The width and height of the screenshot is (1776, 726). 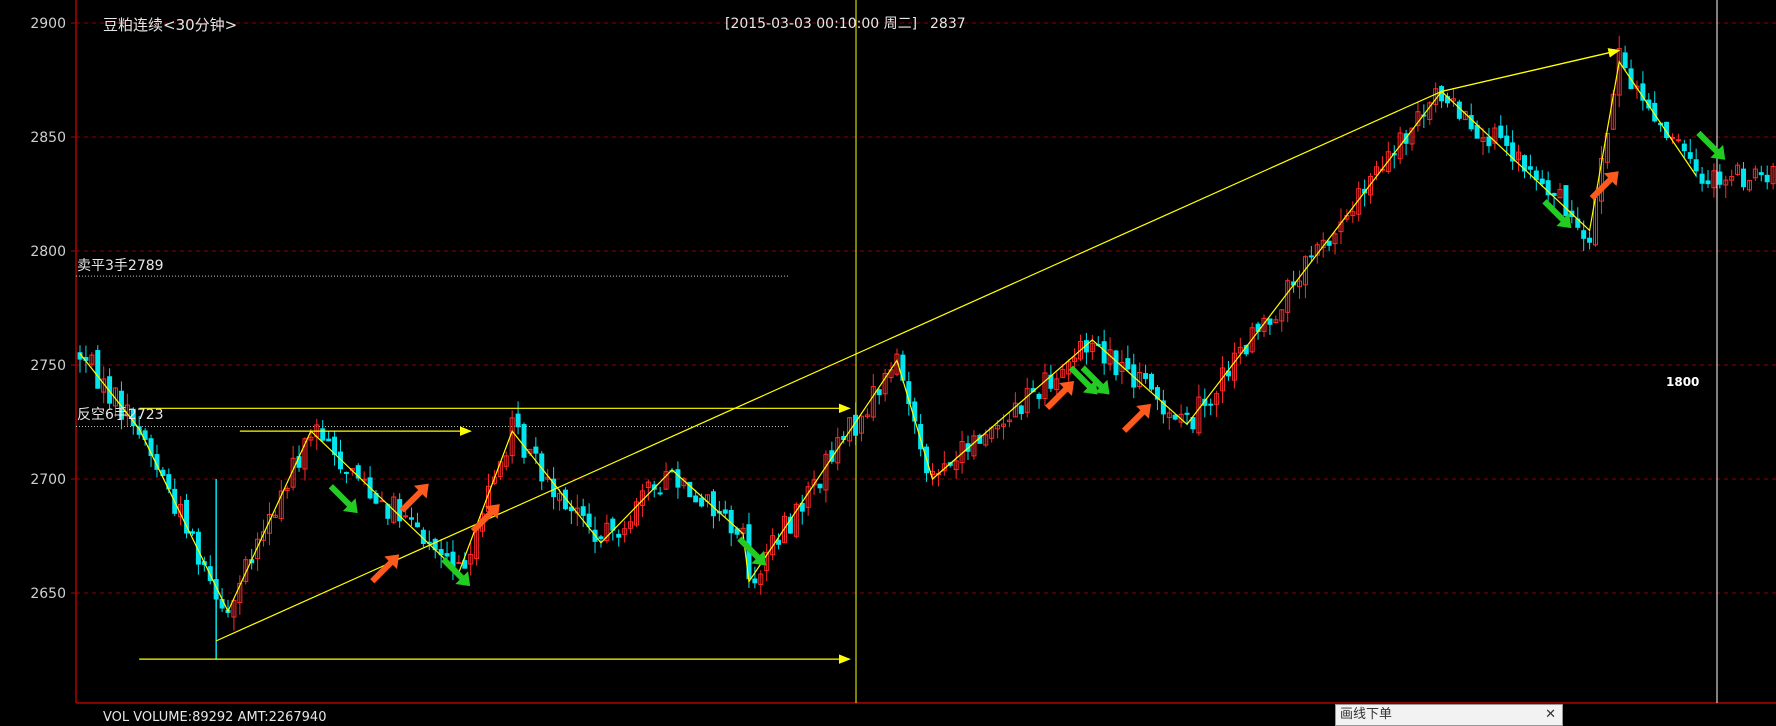 I want to click on y-tick-label: 2700, so click(x=48, y=480).